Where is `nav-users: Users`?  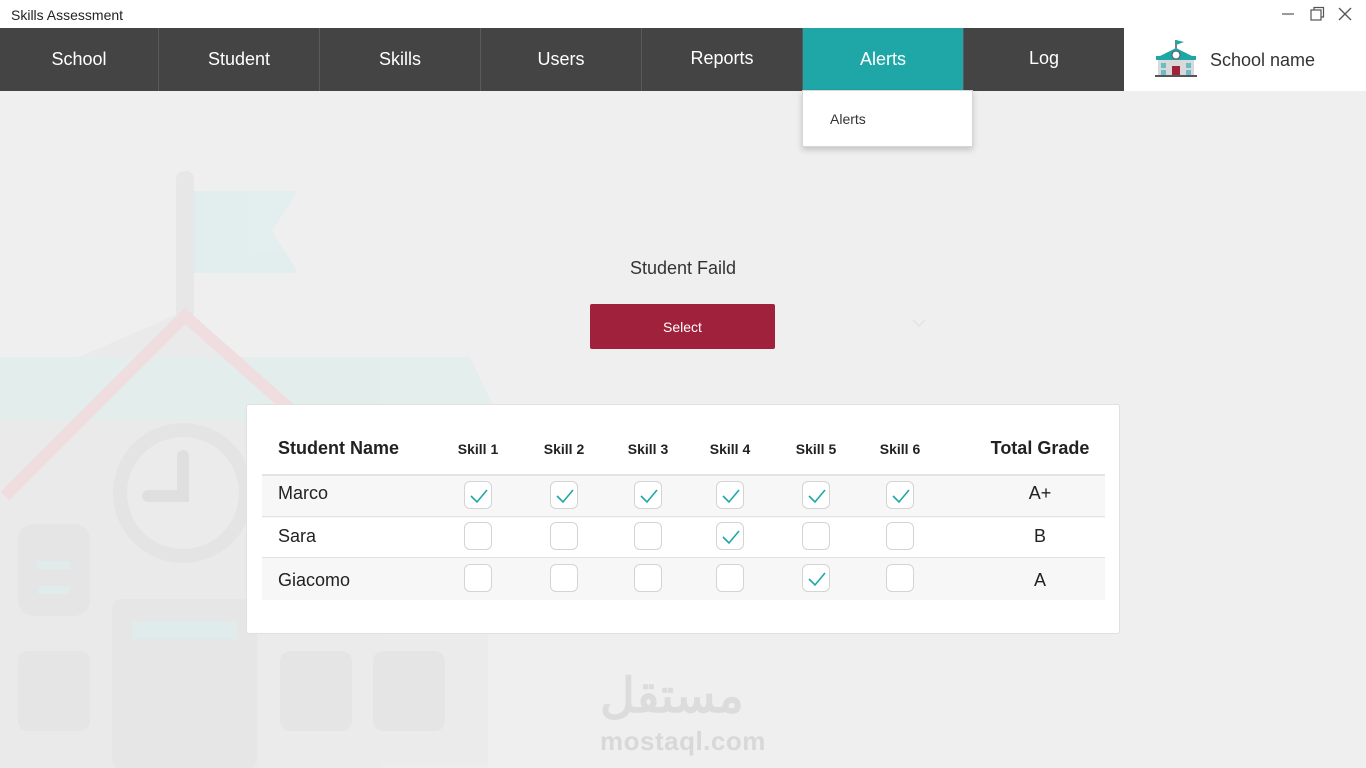
nav-users: Users is located at coordinates (561, 59).